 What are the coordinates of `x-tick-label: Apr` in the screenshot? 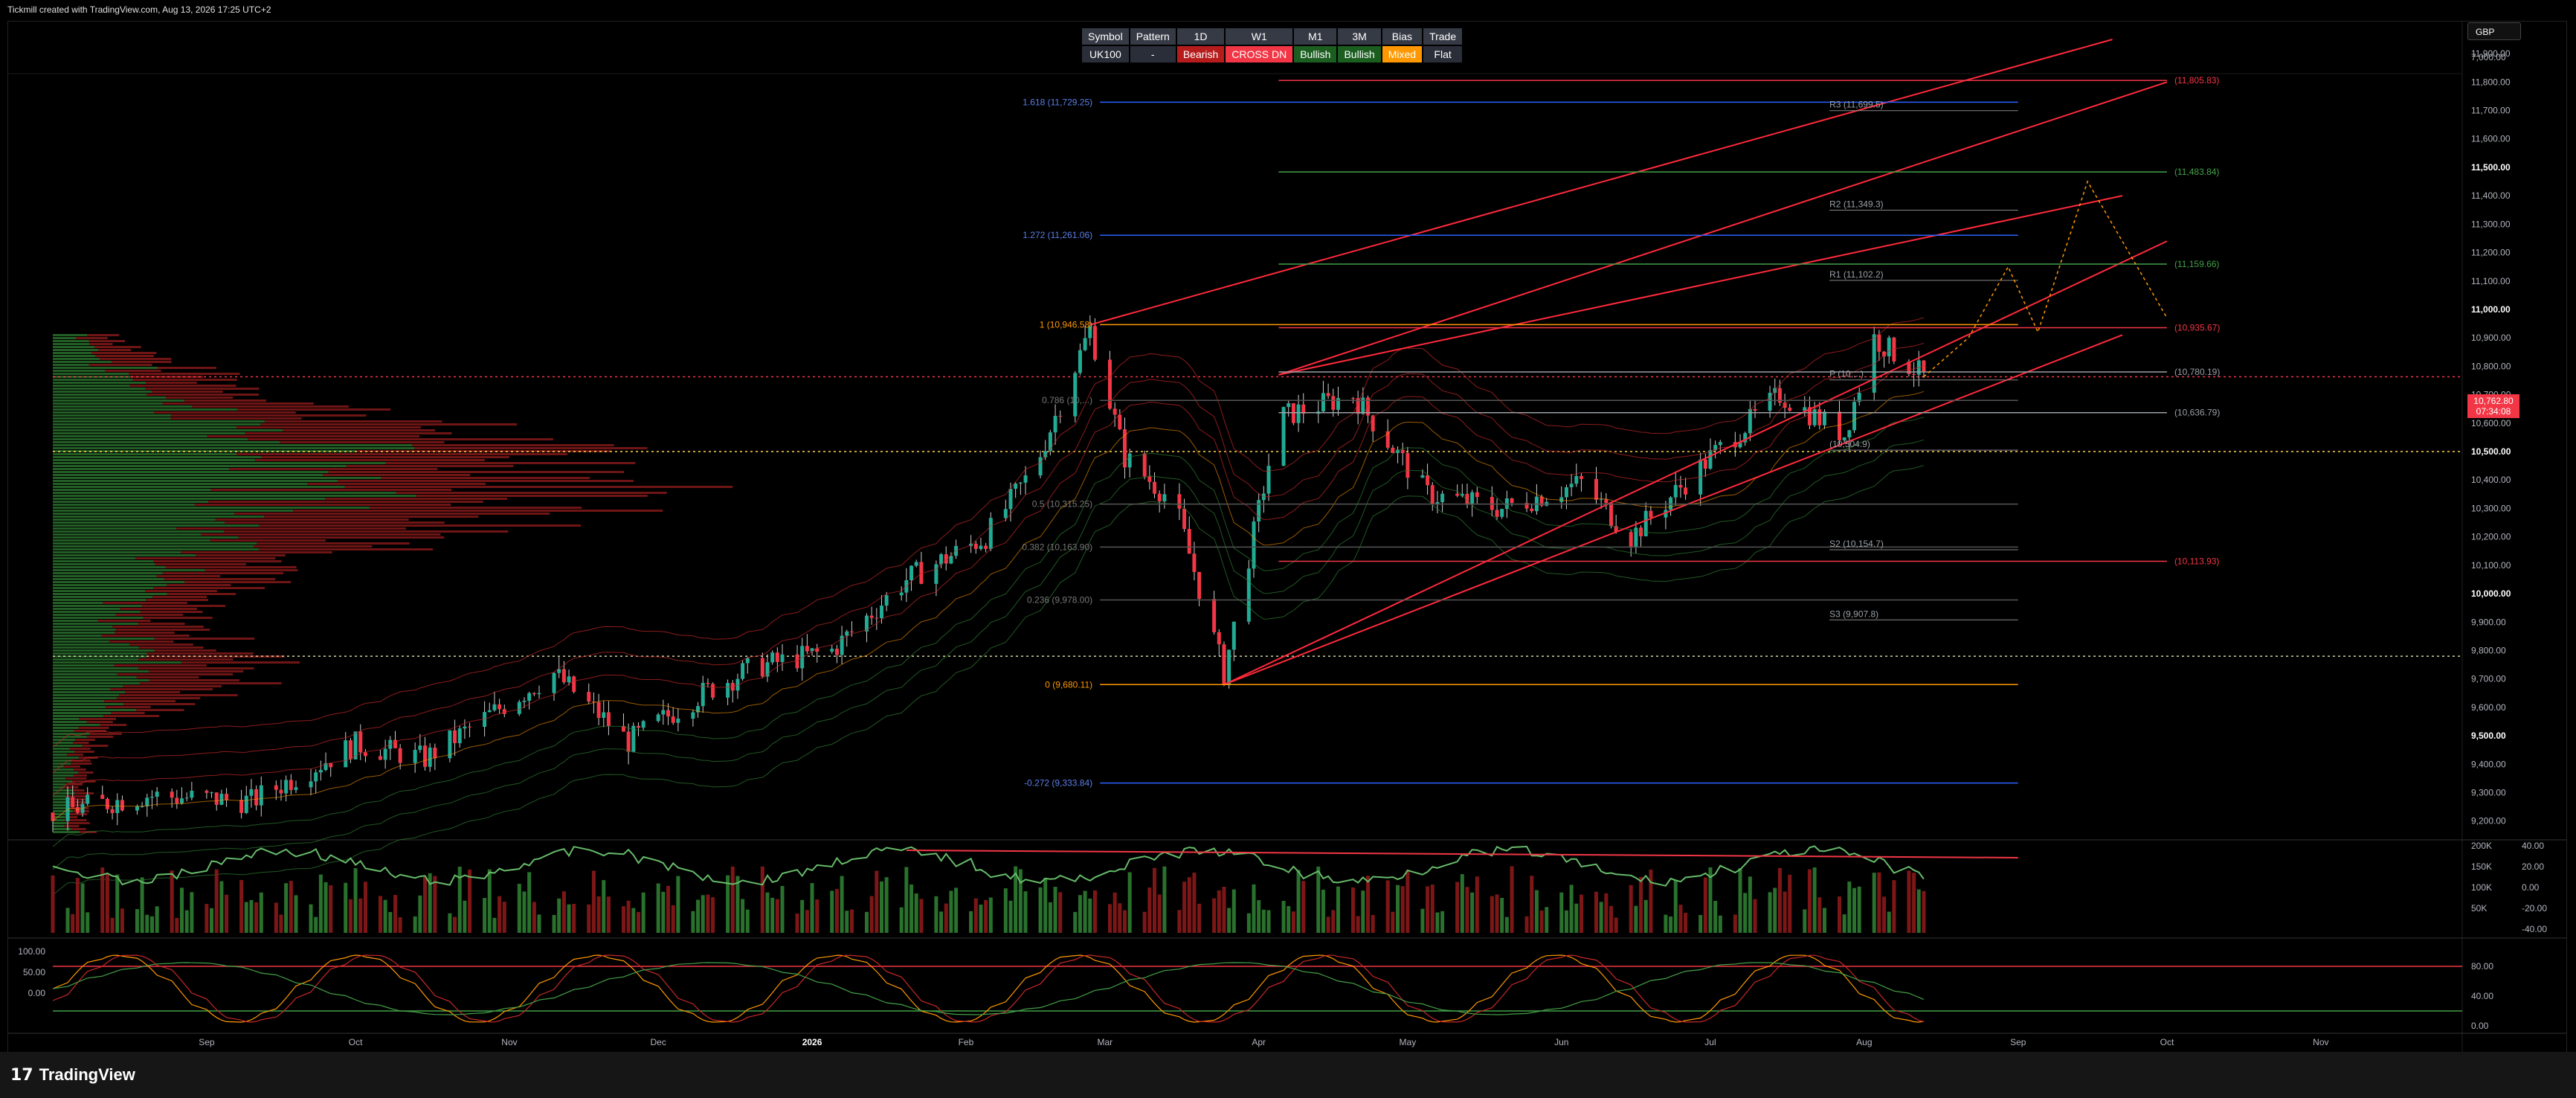 It's located at (1259, 1042).